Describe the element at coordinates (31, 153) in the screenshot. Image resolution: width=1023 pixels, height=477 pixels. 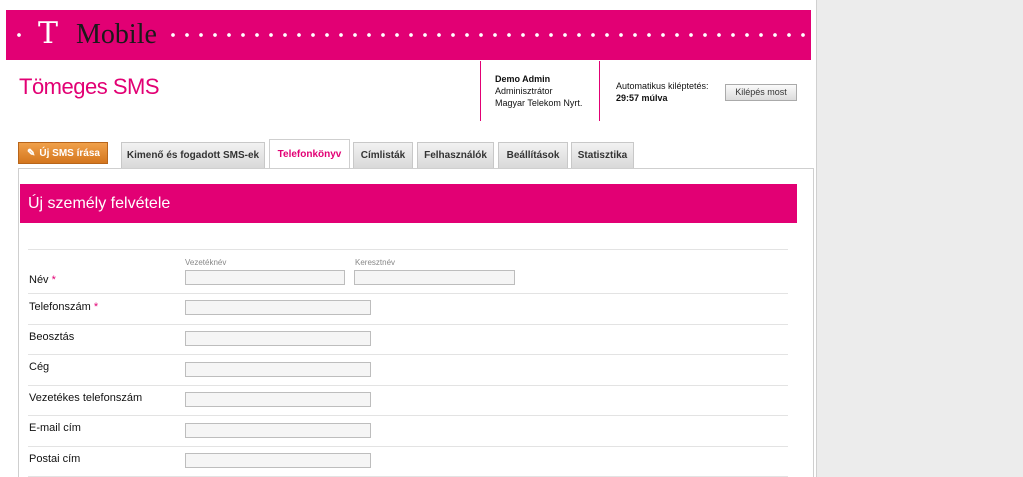
I see `pencil-icon: ✎` at that location.